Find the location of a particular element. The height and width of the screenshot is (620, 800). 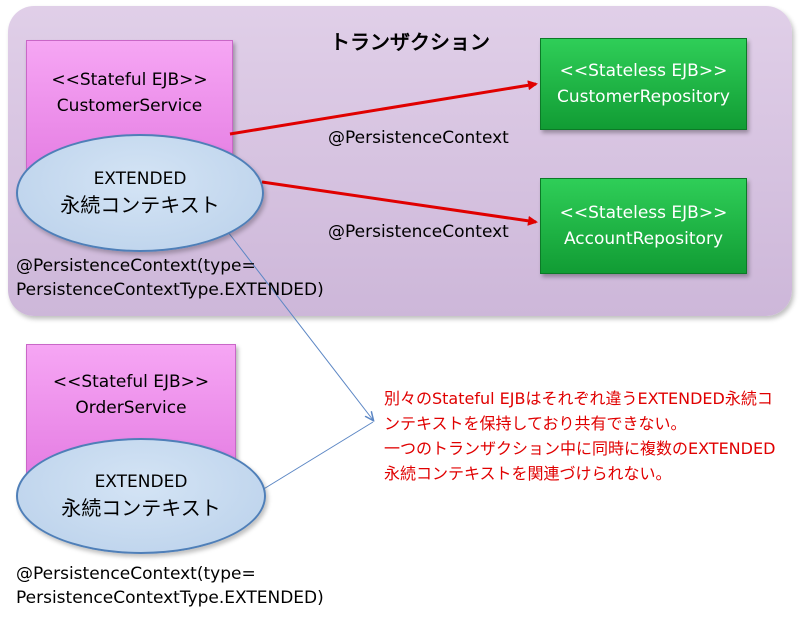

note-line-3: 一つのトランザクション中に同時に複数のEXTENDED is located at coordinates (580, 448).